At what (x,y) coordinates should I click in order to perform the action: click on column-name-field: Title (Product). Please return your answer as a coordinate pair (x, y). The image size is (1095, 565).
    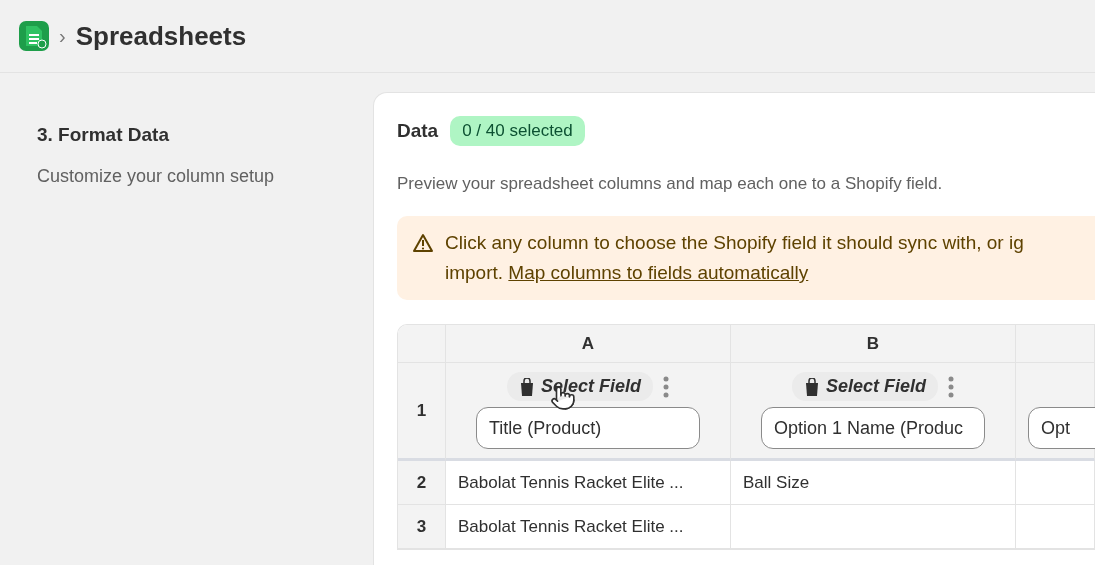
    Looking at the image, I should click on (588, 428).